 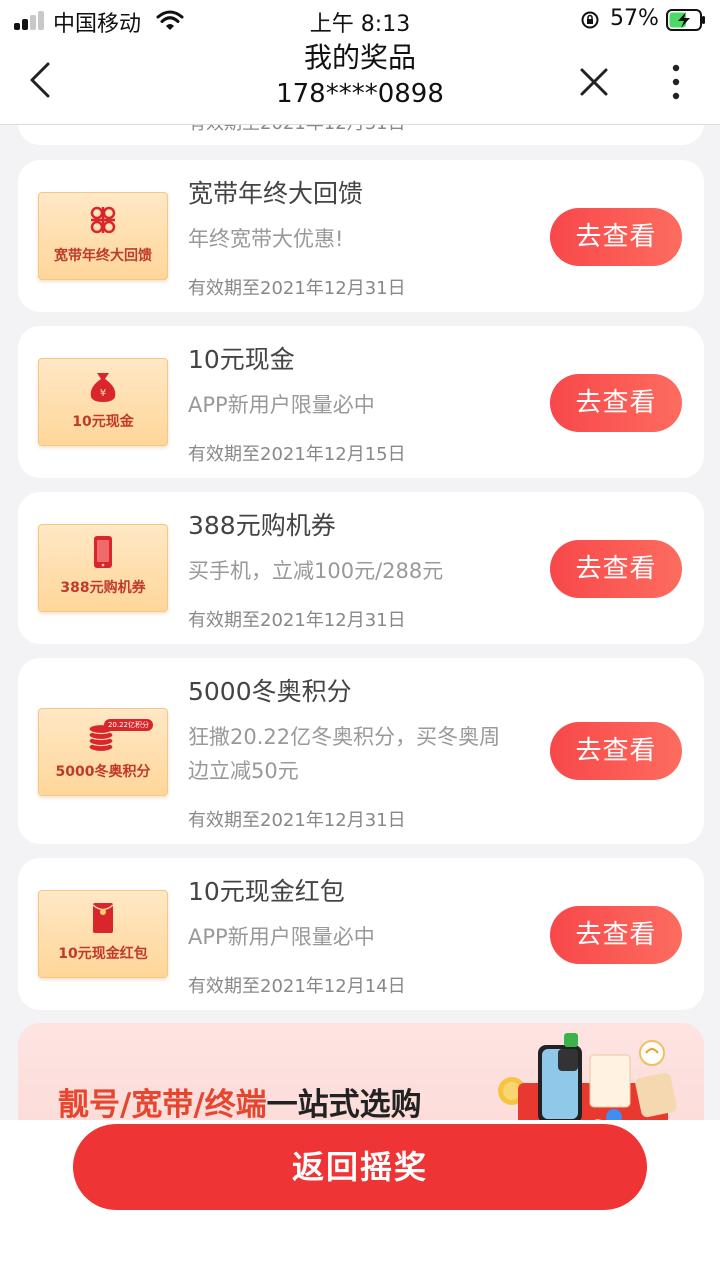 What do you see at coordinates (103, 220) in the screenshot?
I see `china-unicom-knot-icon` at bounding box center [103, 220].